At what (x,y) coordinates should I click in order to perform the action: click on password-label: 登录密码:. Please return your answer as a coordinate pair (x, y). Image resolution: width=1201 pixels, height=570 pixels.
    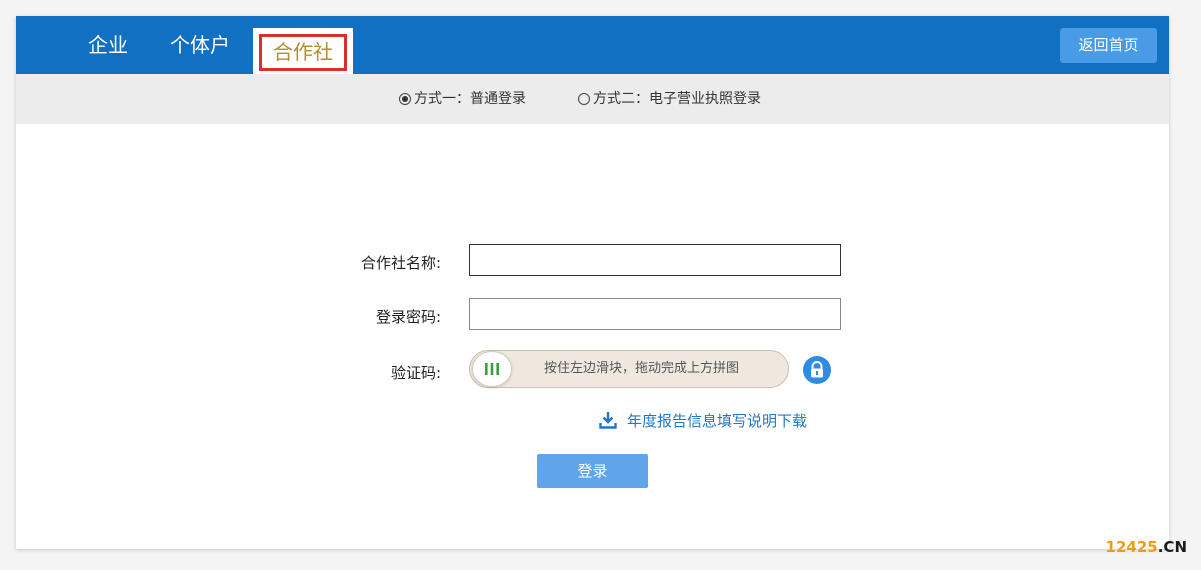
    Looking at the image, I should click on (408, 317).